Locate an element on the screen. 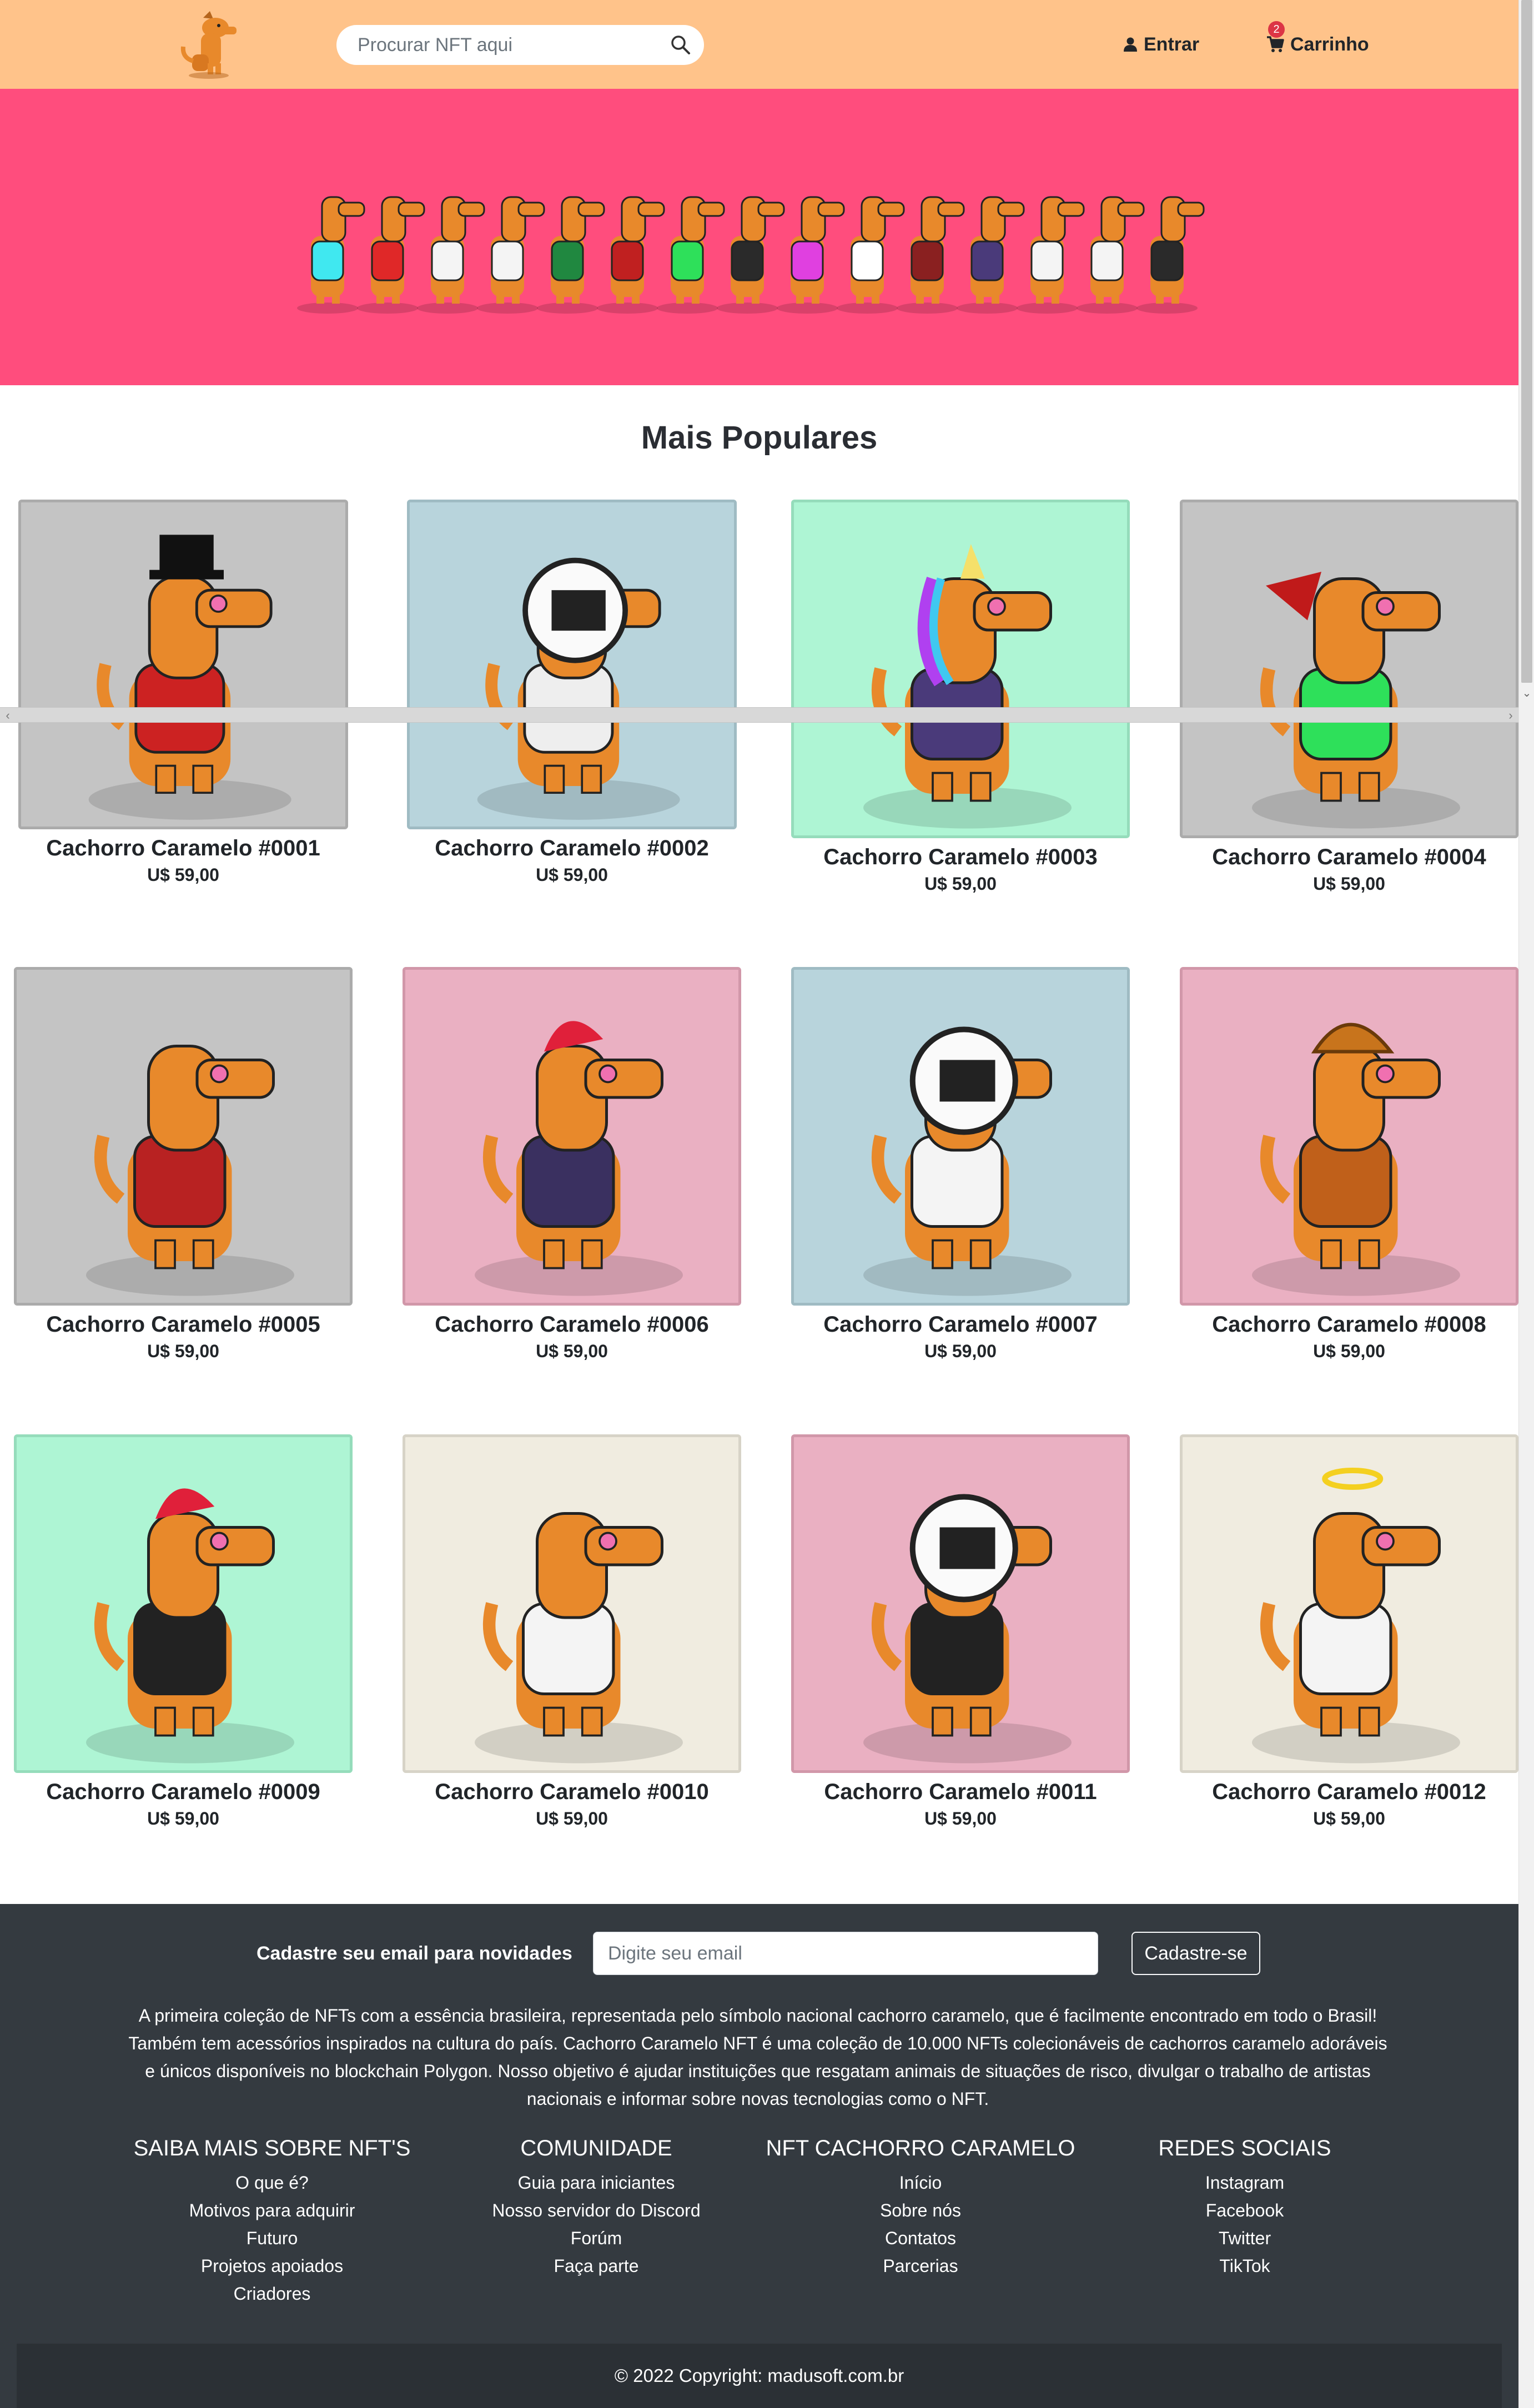 This screenshot has height=2408, width=1534. logo-dog-icon is located at coordinates (208, 44).